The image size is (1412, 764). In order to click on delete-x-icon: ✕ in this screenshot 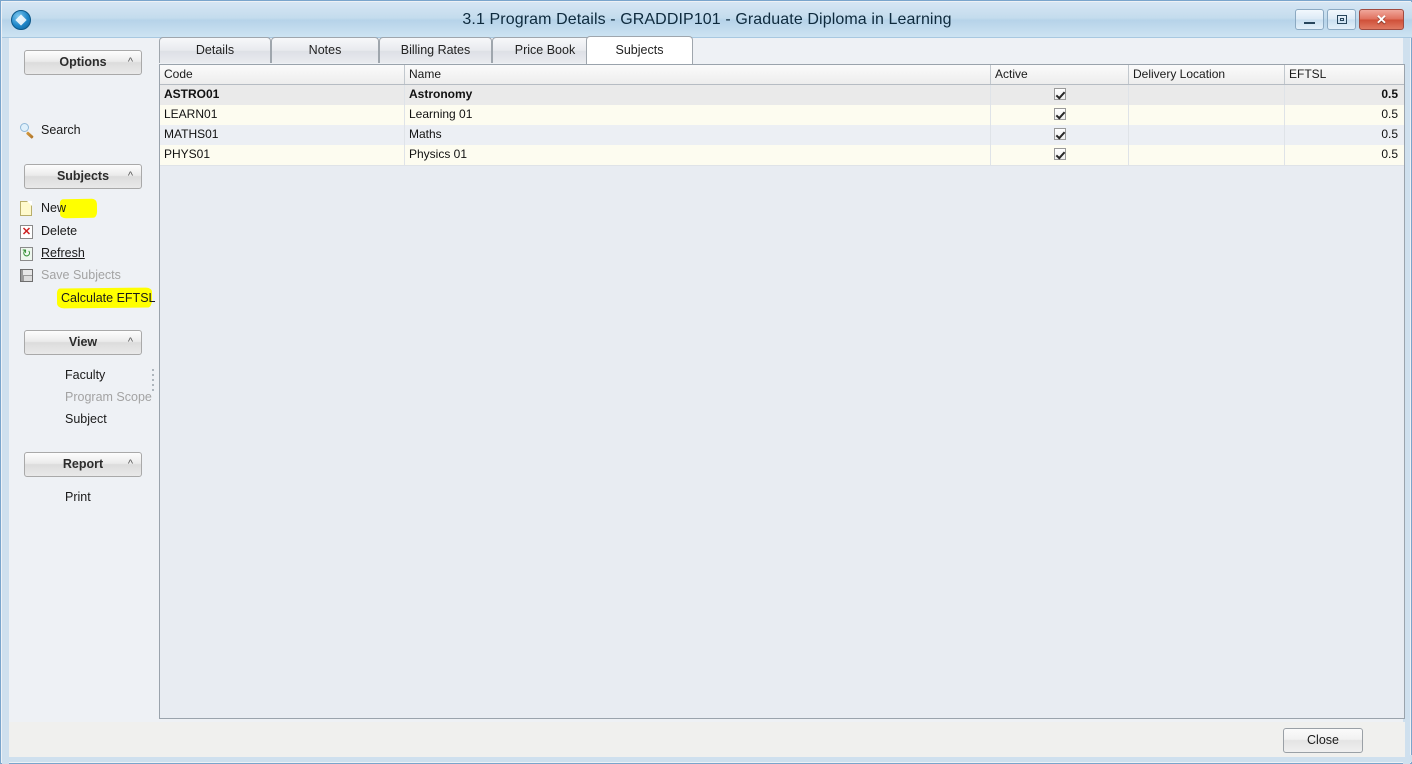, I will do `click(26, 232)`.